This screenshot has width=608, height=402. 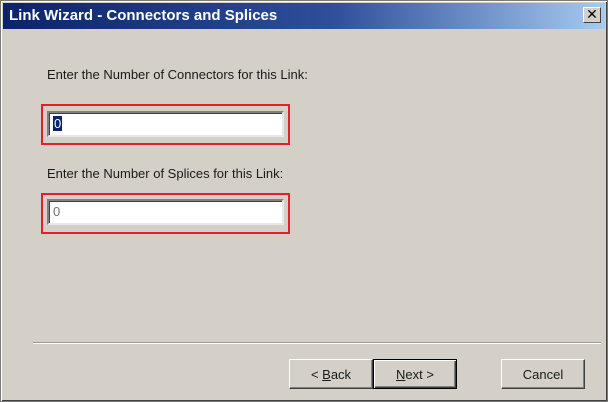 What do you see at coordinates (326, 374) in the screenshot?
I see `back-button-accel: B` at bounding box center [326, 374].